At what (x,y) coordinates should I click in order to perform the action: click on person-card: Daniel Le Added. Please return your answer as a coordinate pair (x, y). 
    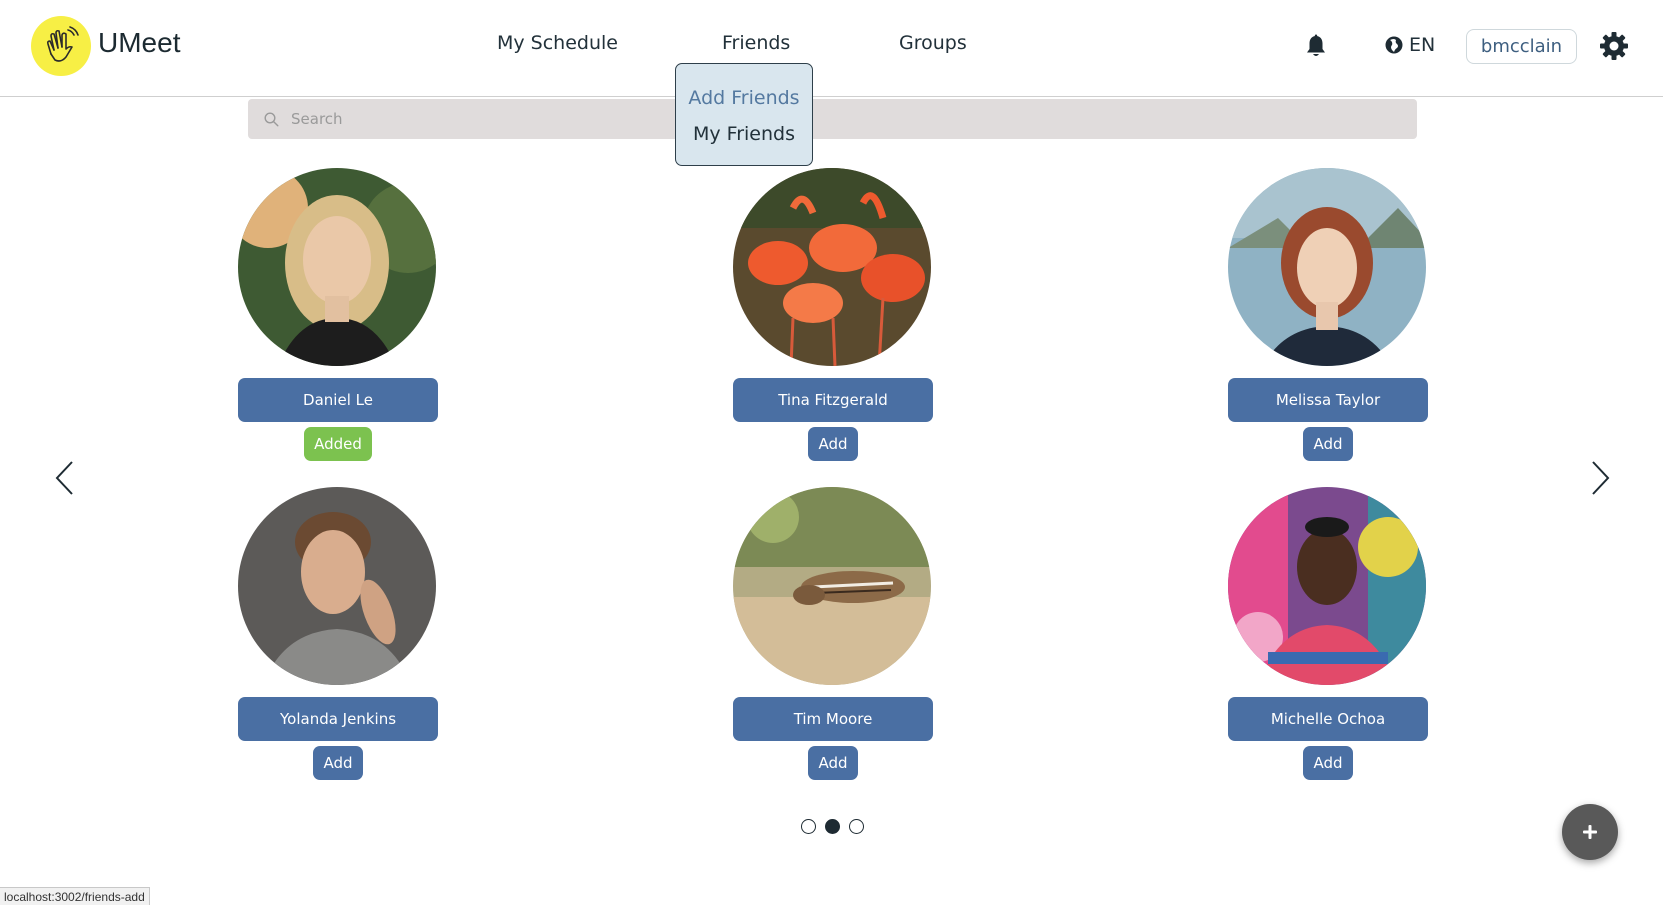
    Looking at the image, I should click on (338, 318).